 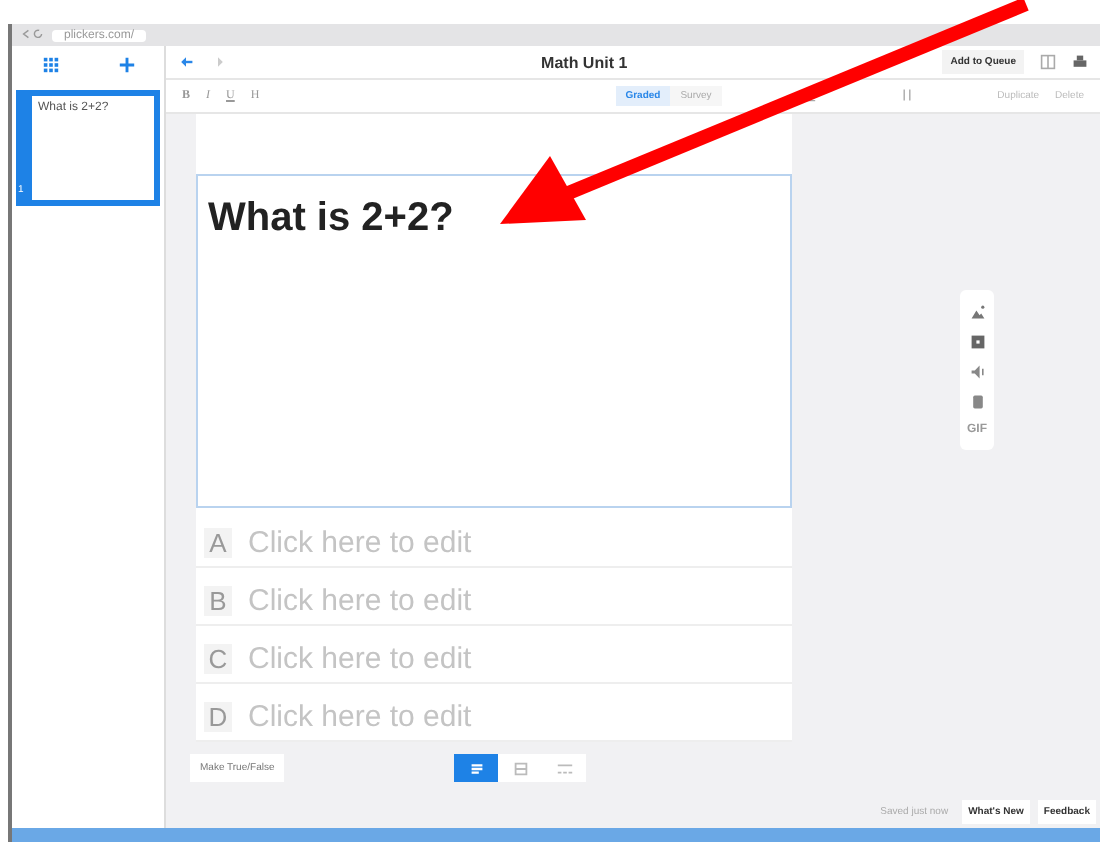 What do you see at coordinates (38, 33) in the screenshot?
I see `reload-icon` at bounding box center [38, 33].